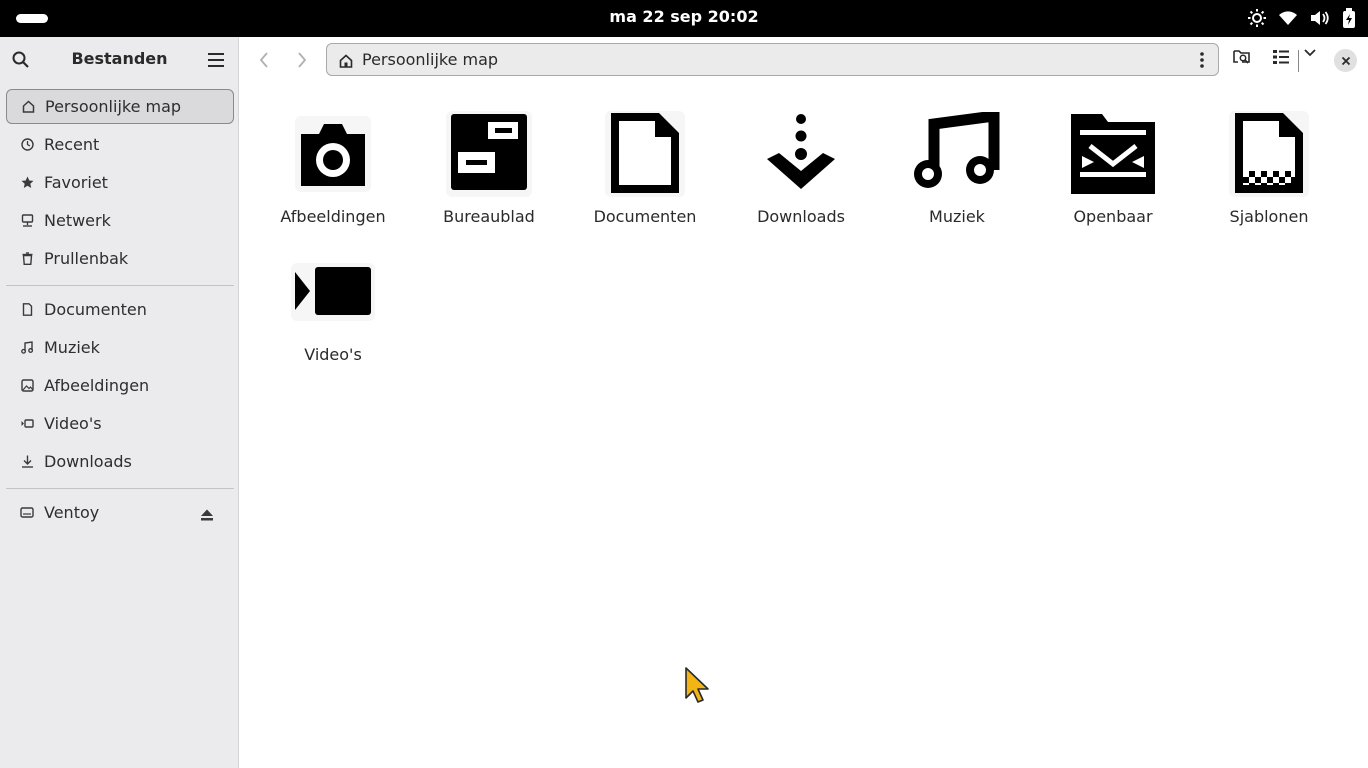 This screenshot has width=1368, height=768. I want to click on sidebar-item-label: Ventoy, so click(72, 512).